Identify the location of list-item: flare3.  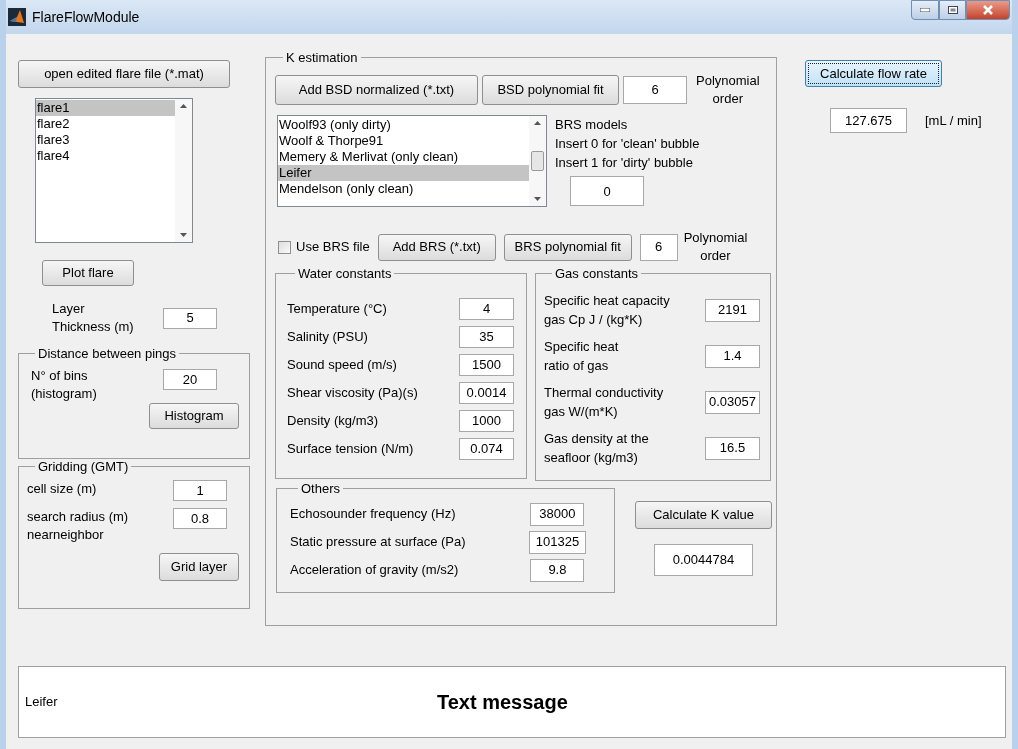
(105, 140).